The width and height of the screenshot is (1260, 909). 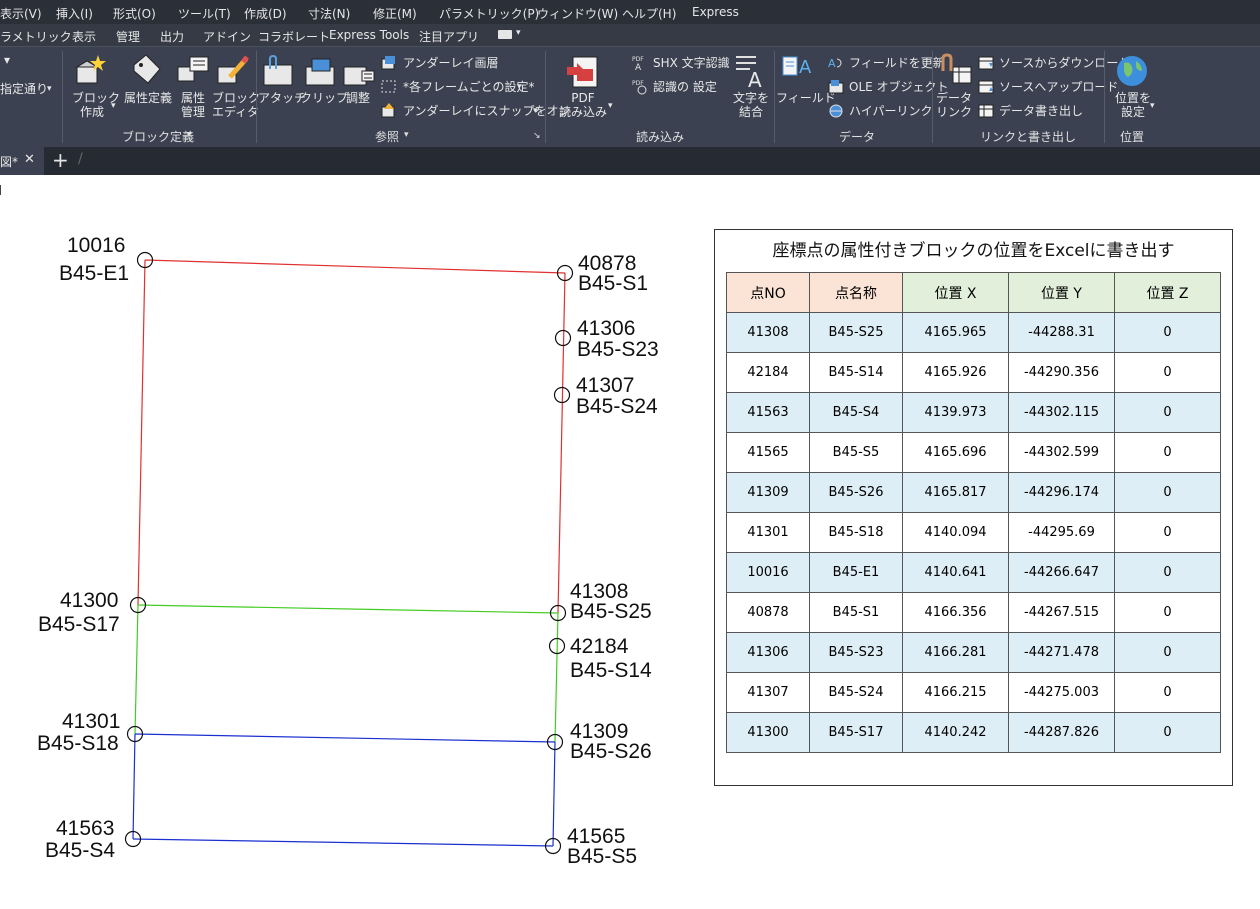 What do you see at coordinates (599, 646) in the screenshot?
I see `point-no-label: 42184` at bounding box center [599, 646].